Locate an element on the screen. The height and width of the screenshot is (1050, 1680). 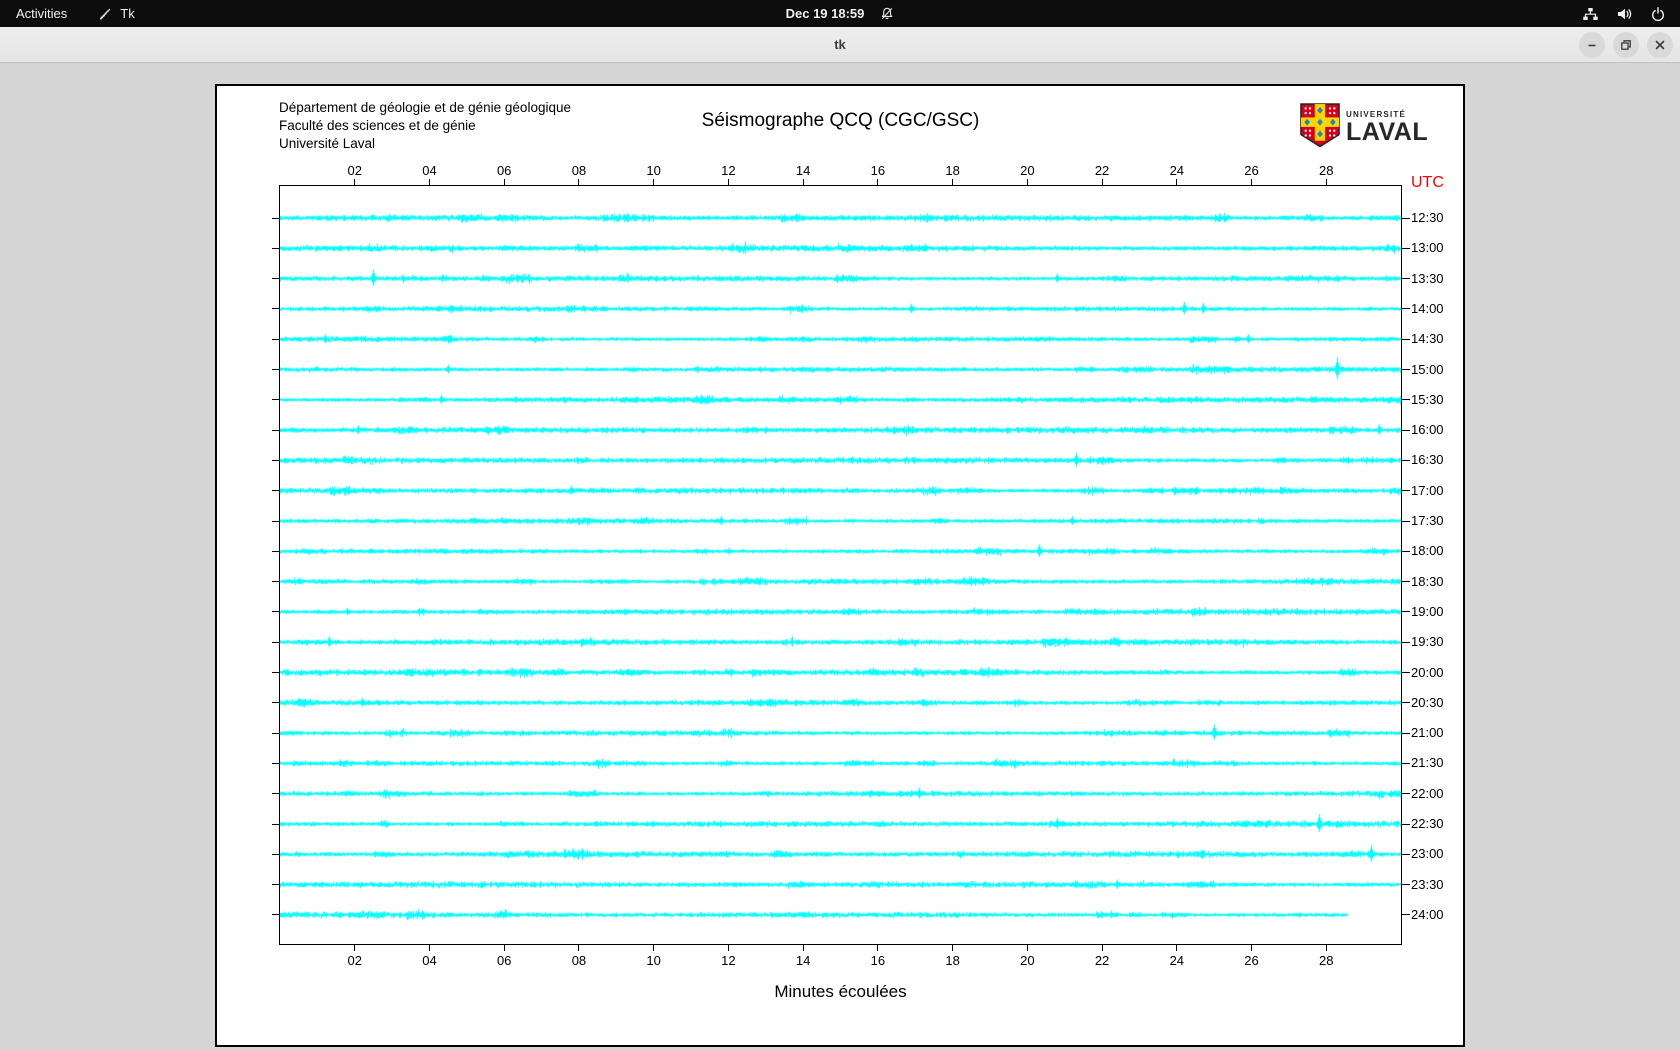
x-tick-label-bottom: 10 is located at coordinates (653, 960).